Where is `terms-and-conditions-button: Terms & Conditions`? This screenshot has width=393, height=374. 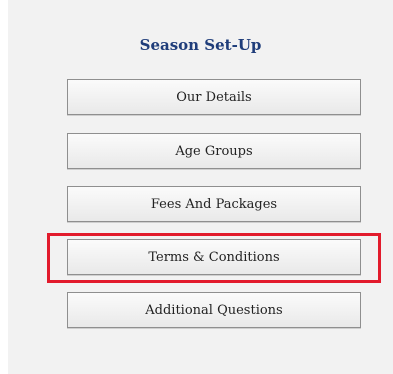
terms-and-conditions-button: Terms & Conditions is located at coordinates (214, 257).